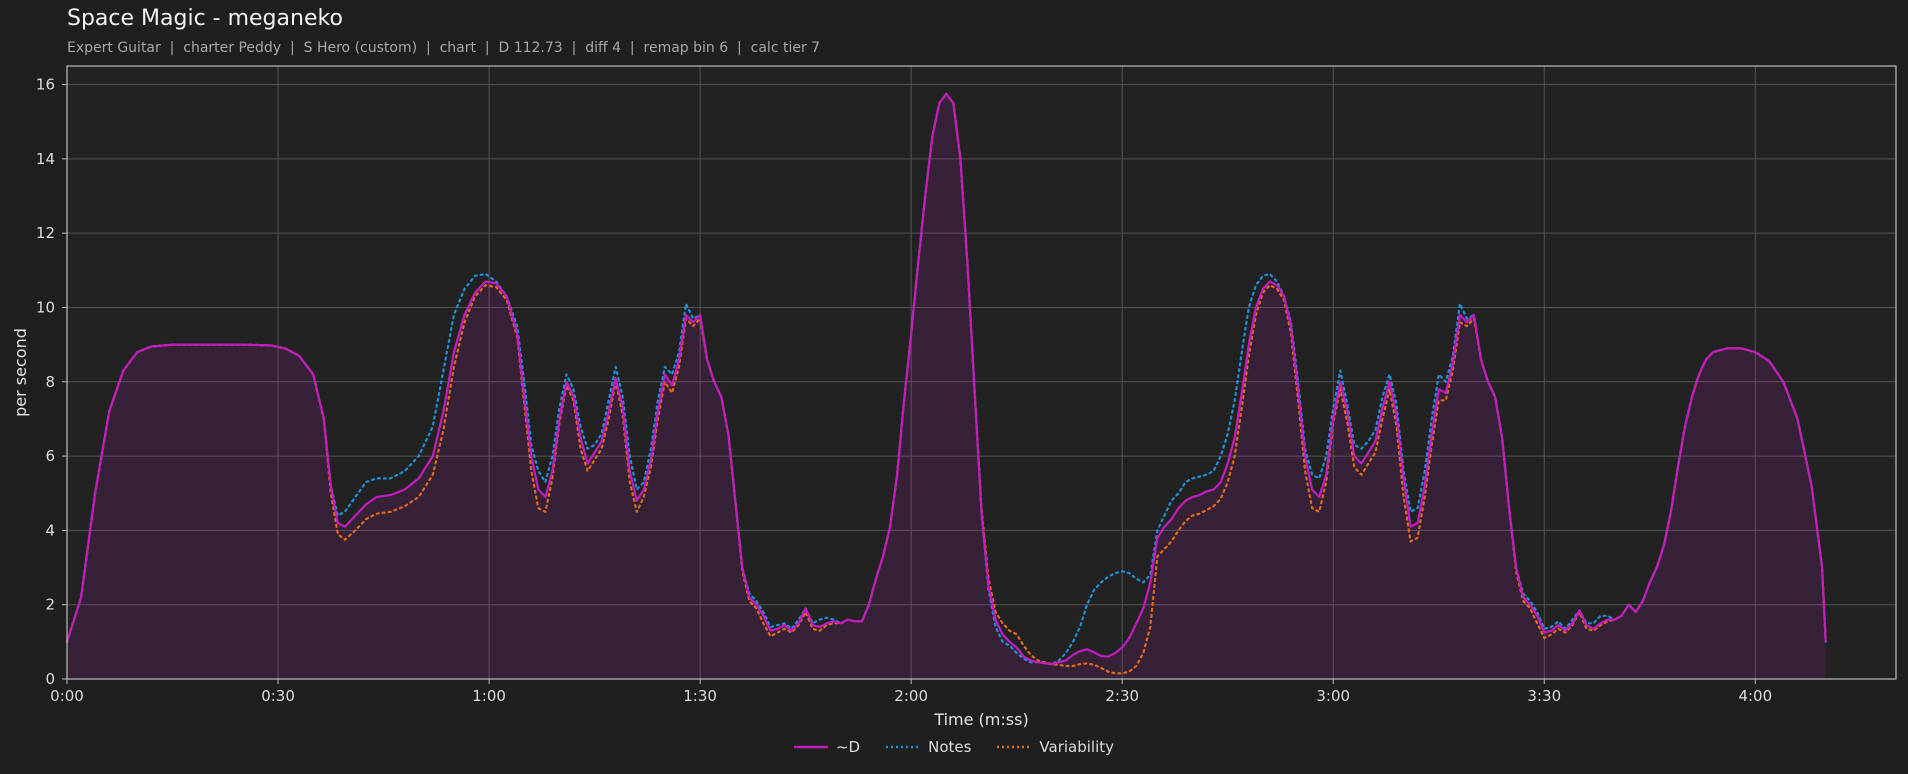 The width and height of the screenshot is (1908, 774). I want to click on y-tick-label: 12, so click(45, 233).